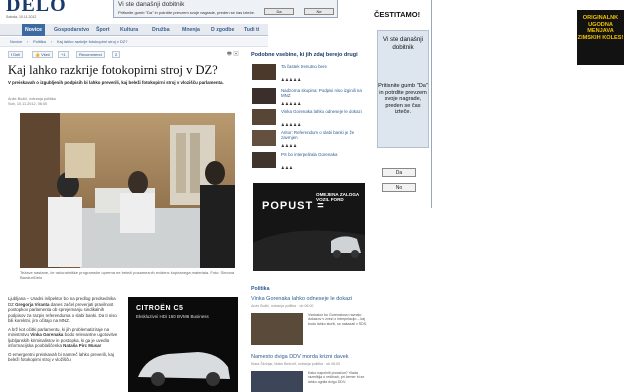 This screenshot has height=392, width=630. I want to click on popup-no-button: Ne, so click(319, 11).